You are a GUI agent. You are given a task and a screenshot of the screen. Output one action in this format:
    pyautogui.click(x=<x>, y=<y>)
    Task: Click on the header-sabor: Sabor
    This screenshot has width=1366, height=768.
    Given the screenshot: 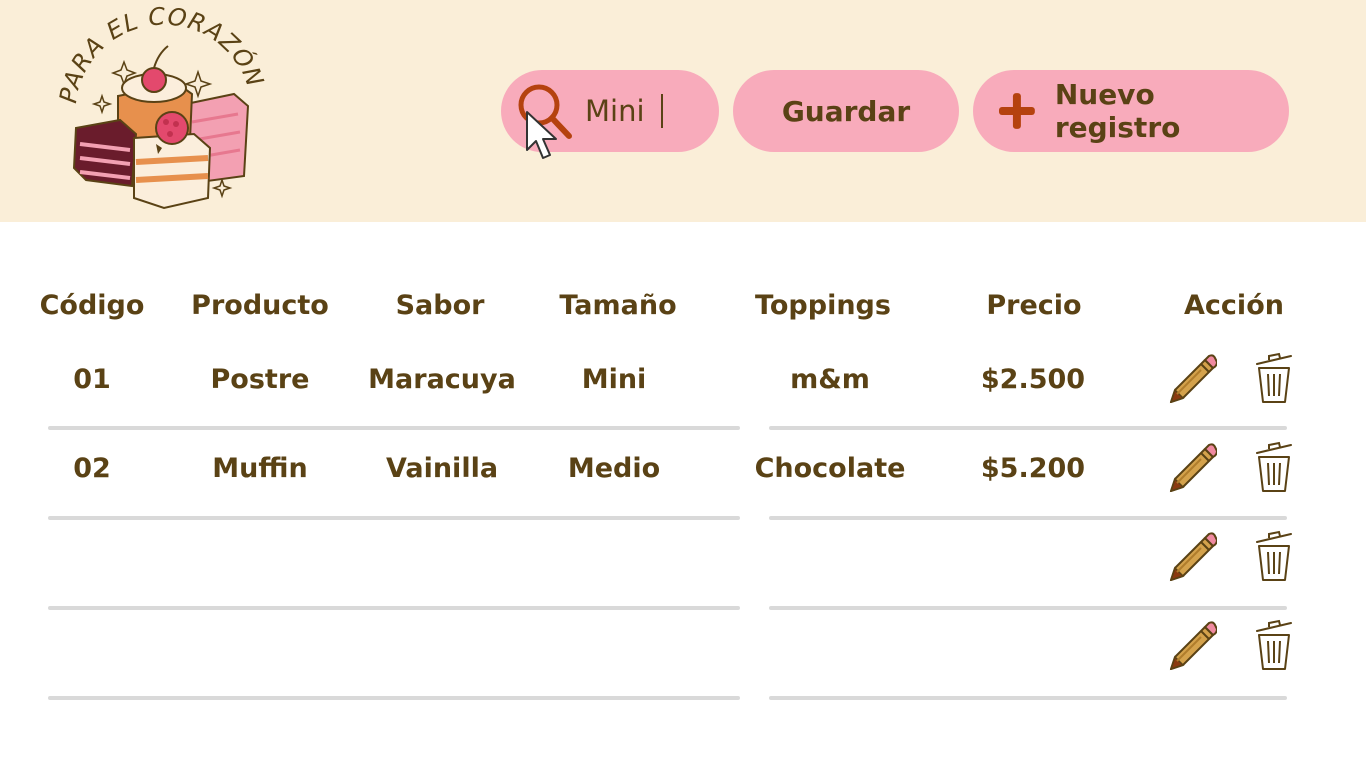 What is the action you would take?
    pyautogui.click(x=440, y=305)
    